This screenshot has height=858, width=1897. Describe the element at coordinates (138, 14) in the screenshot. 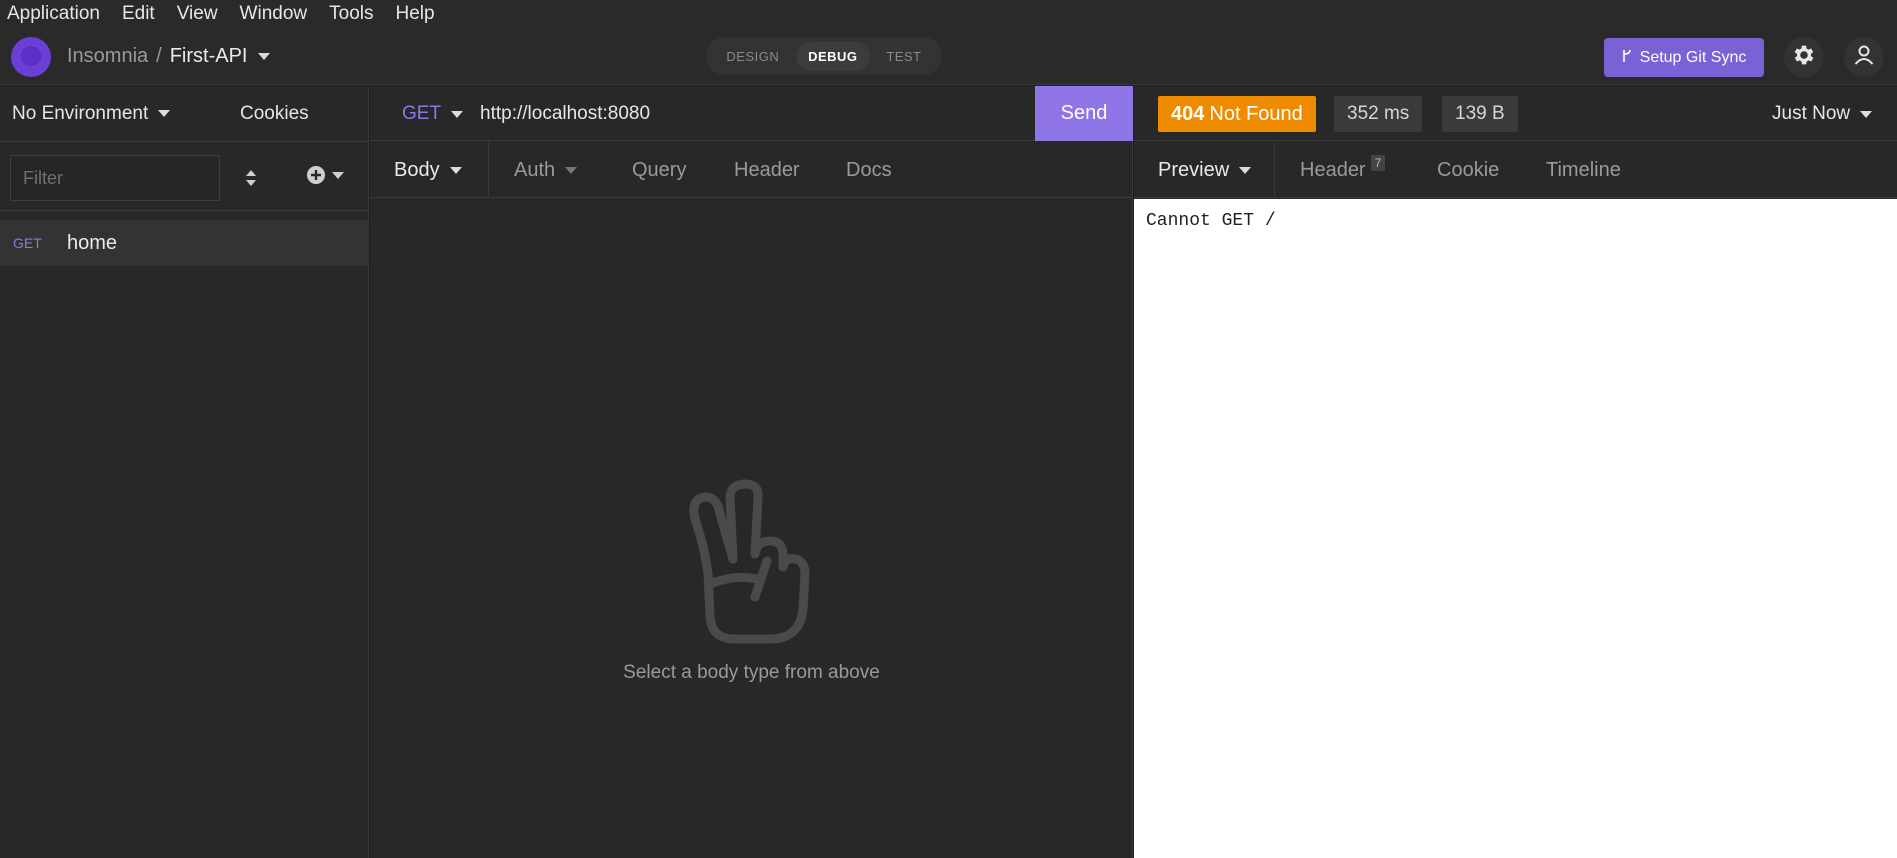

I see `menu-edit: Edit` at that location.